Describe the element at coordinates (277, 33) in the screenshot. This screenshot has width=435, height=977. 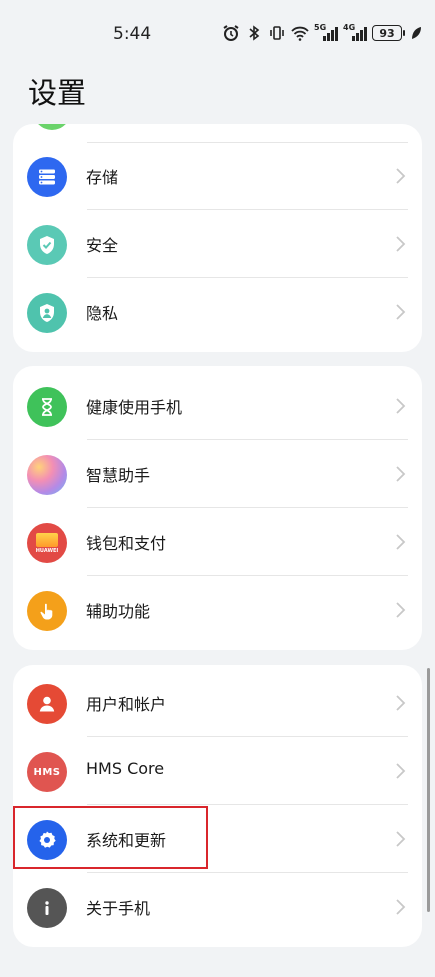
I see `vibrate-icon` at that location.